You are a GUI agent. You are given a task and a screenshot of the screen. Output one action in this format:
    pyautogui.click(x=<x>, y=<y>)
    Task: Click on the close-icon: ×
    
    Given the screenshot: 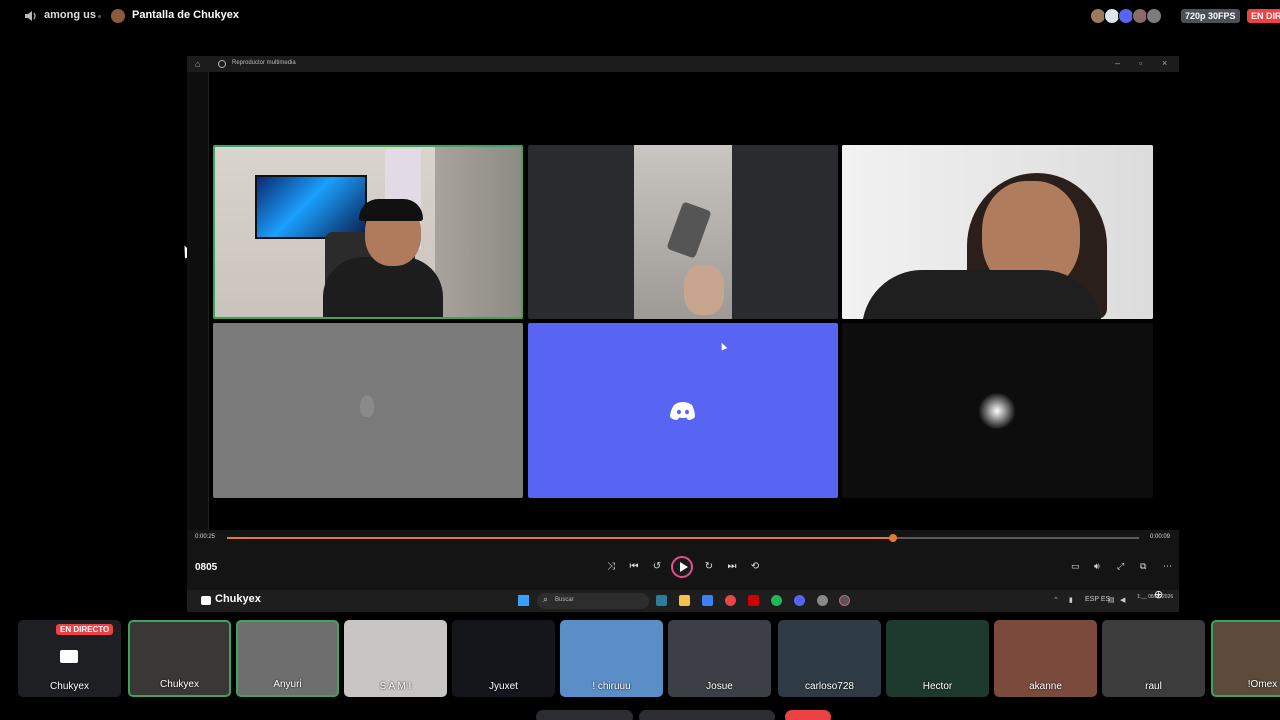 What is the action you would take?
    pyautogui.click(x=1164, y=63)
    